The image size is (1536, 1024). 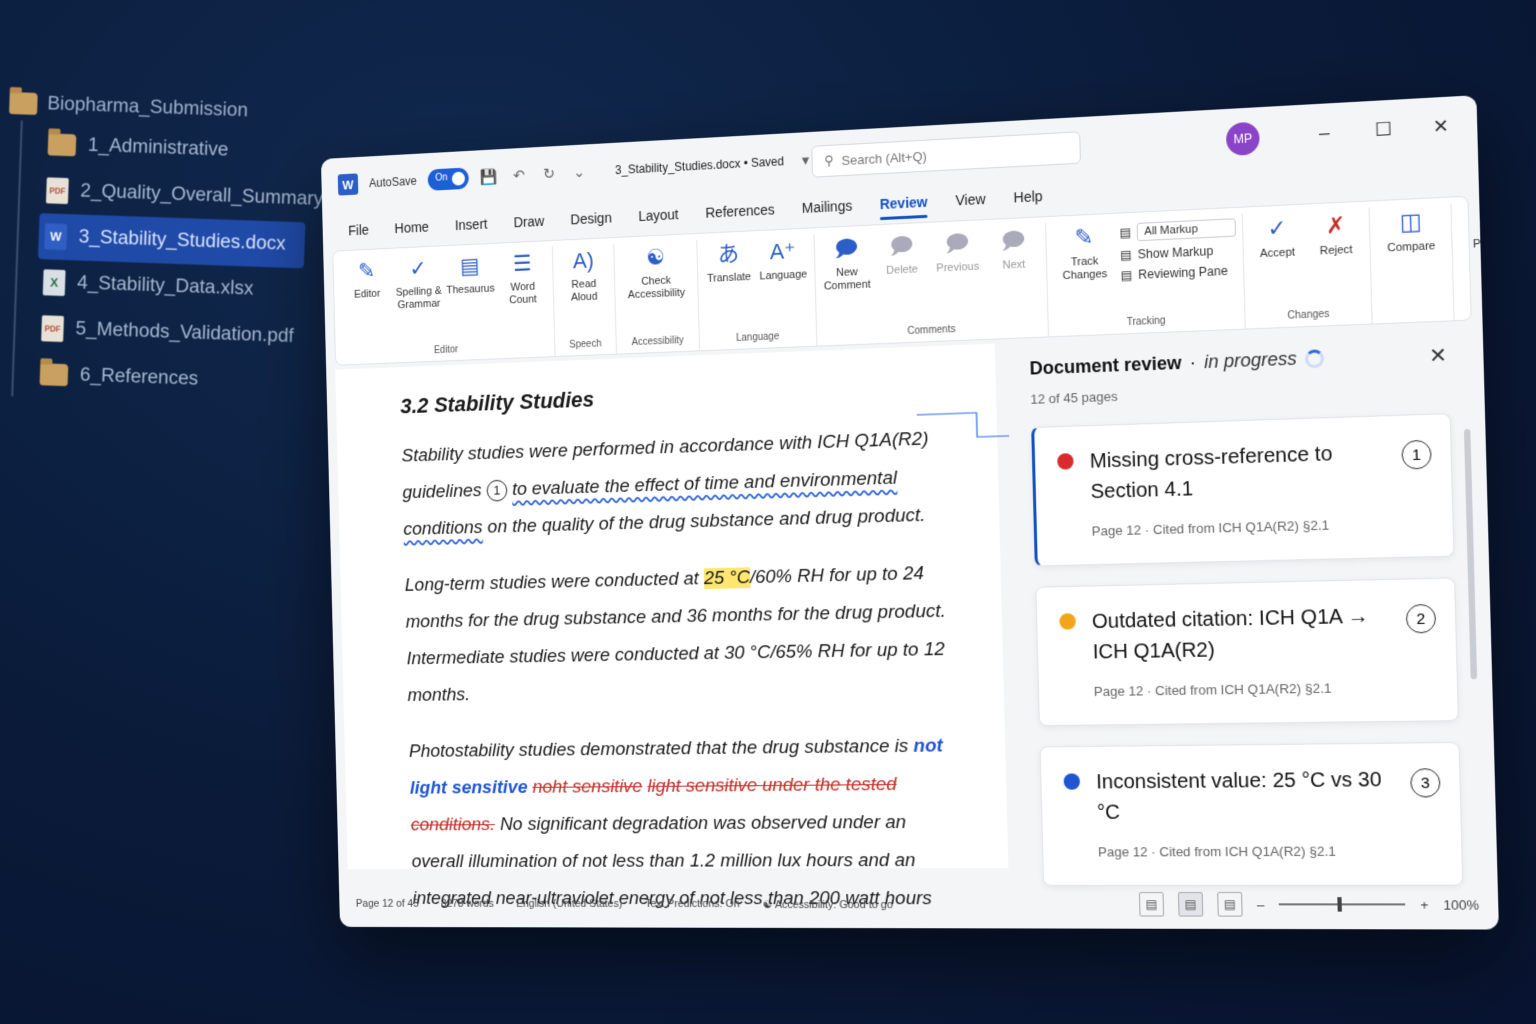 What do you see at coordinates (583, 274) in the screenshot?
I see `read-aloud-button: A) Read Aloud` at bounding box center [583, 274].